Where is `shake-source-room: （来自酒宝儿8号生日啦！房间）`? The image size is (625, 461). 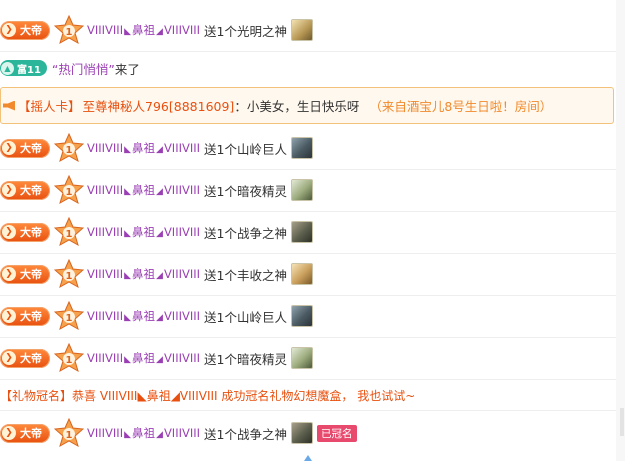 shake-source-room: （来自酒宝儿8号生日啦！房间） is located at coordinates (460, 105).